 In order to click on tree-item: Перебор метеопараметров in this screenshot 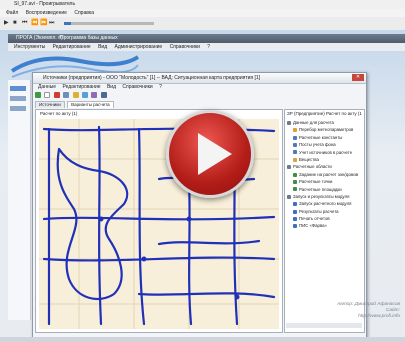, I will do `click(324, 130)`.